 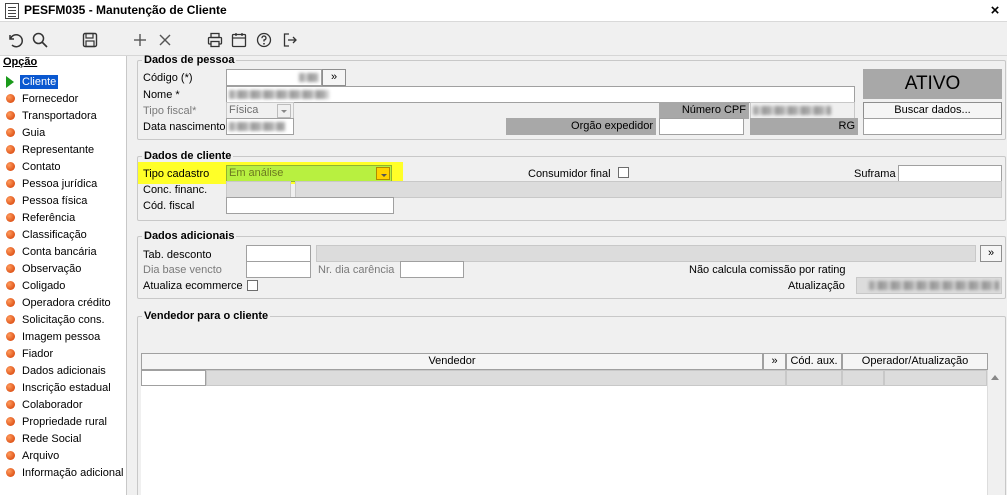 I want to click on sidebar-item-conta-bancária: Conta bancária, so click(x=51, y=251).